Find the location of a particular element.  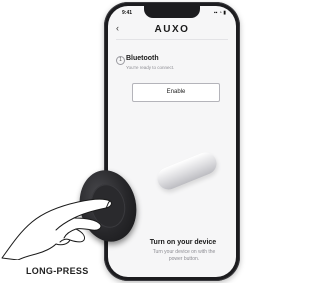

hand-illustration is located at coordinates (56, 229).